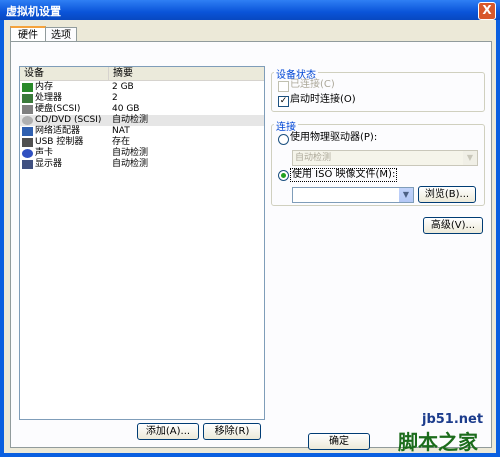  I want to click on device-name: 内存, so click(44, 87).